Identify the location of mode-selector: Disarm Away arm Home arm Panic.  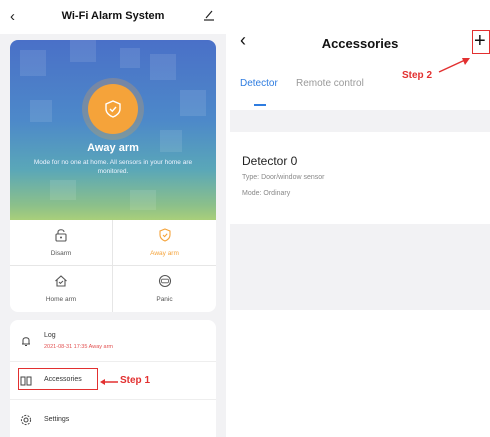
(113, 266).